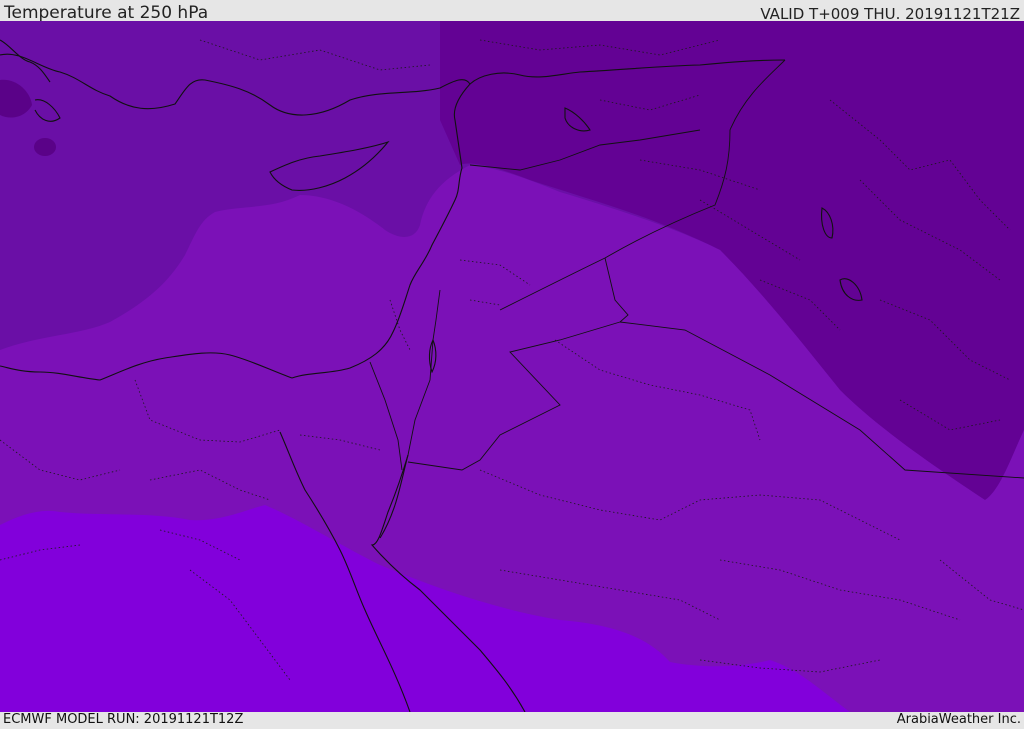  I want to click on map-title: Temperature at 250 hPa, so click(106, 13).